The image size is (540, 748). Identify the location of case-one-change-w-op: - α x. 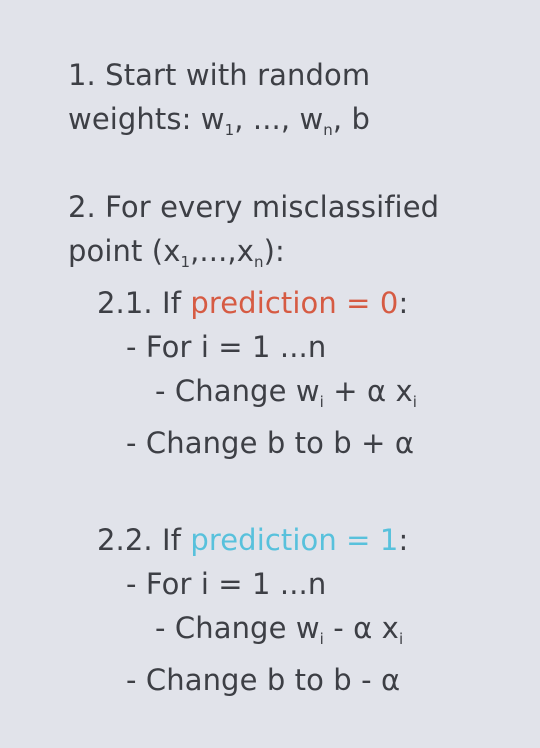
(361, 628).